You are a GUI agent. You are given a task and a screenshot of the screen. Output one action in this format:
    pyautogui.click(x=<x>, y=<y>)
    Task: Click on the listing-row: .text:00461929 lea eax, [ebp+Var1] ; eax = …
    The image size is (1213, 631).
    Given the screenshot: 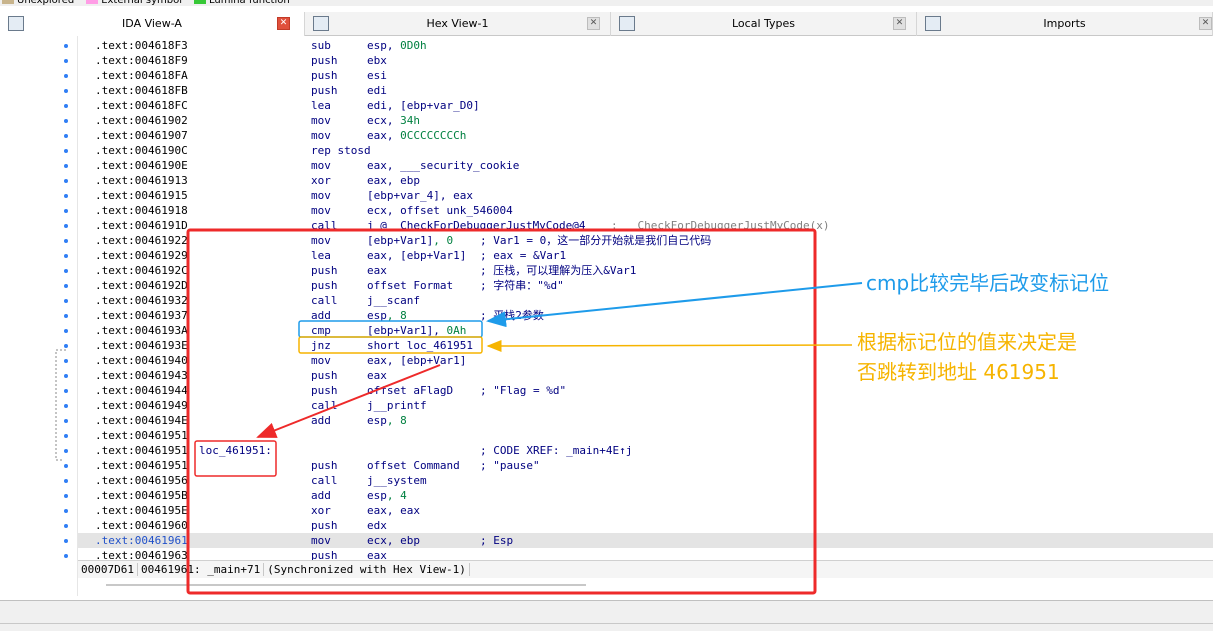 What is the action you would take?
    pyautogui.click(x=645, y=255)
    